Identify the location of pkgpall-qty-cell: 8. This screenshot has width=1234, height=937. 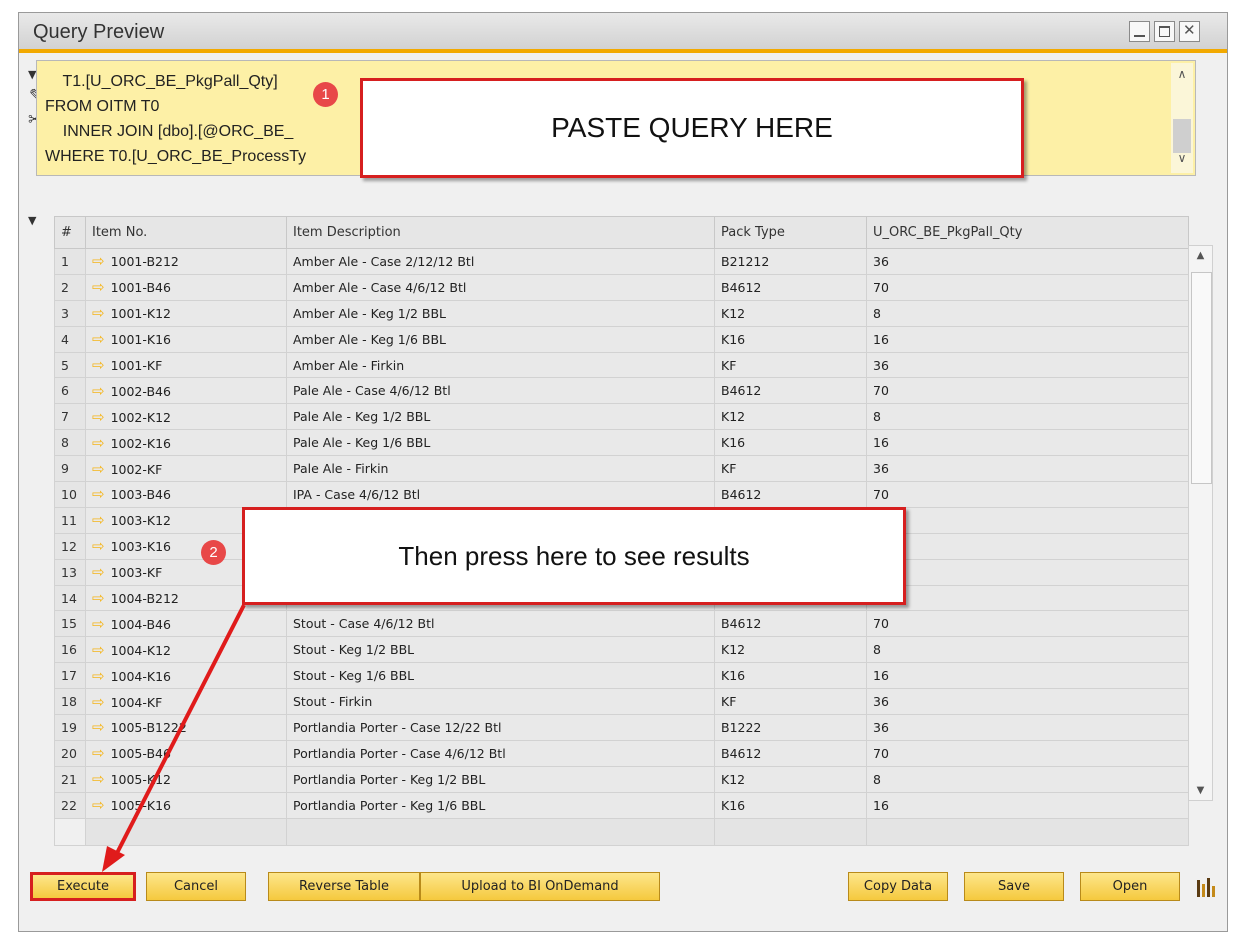
(1027, 779).